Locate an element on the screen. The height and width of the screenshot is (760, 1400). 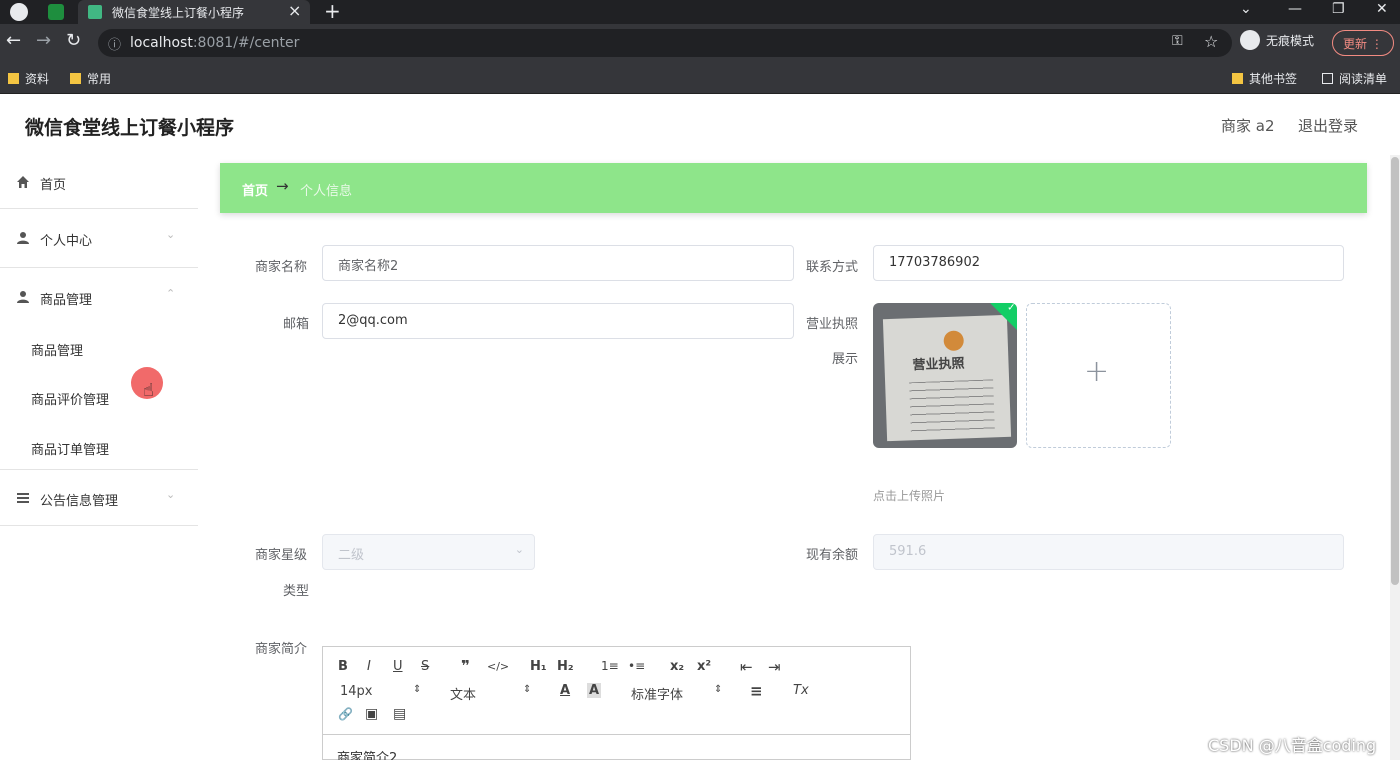
merchant-name-input: 商家名称2 is located at coordinates (558, 263).